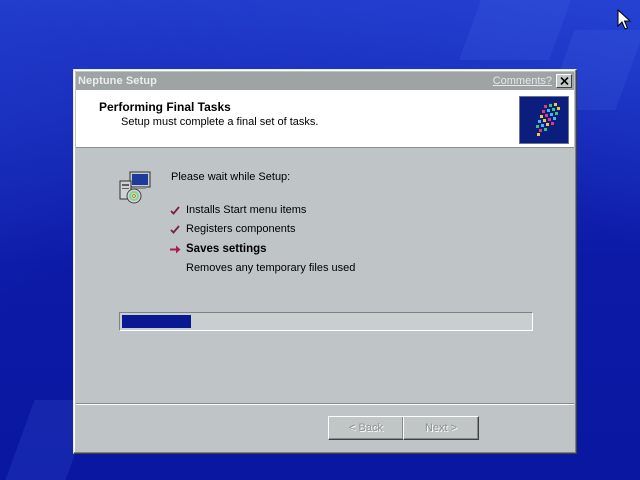 This screenshot has width=640, height=480. I want to click on task-label: Registers components, so click(241, 229).